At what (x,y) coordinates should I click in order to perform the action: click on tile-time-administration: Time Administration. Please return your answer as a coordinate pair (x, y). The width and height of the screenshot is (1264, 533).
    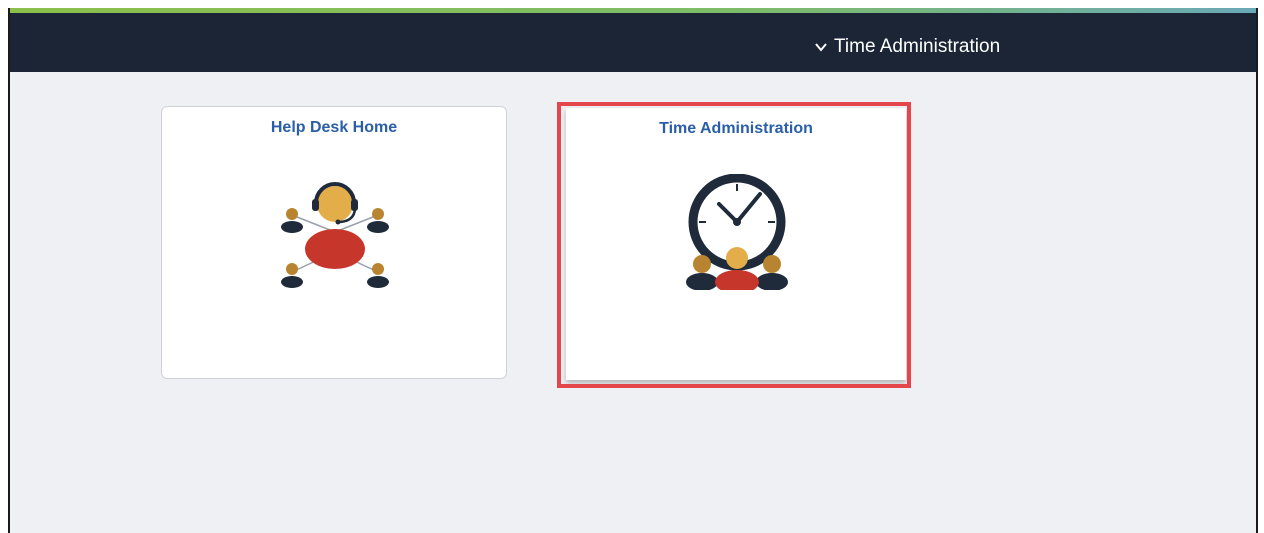
    Looking at the image, I should click on (736, 244).